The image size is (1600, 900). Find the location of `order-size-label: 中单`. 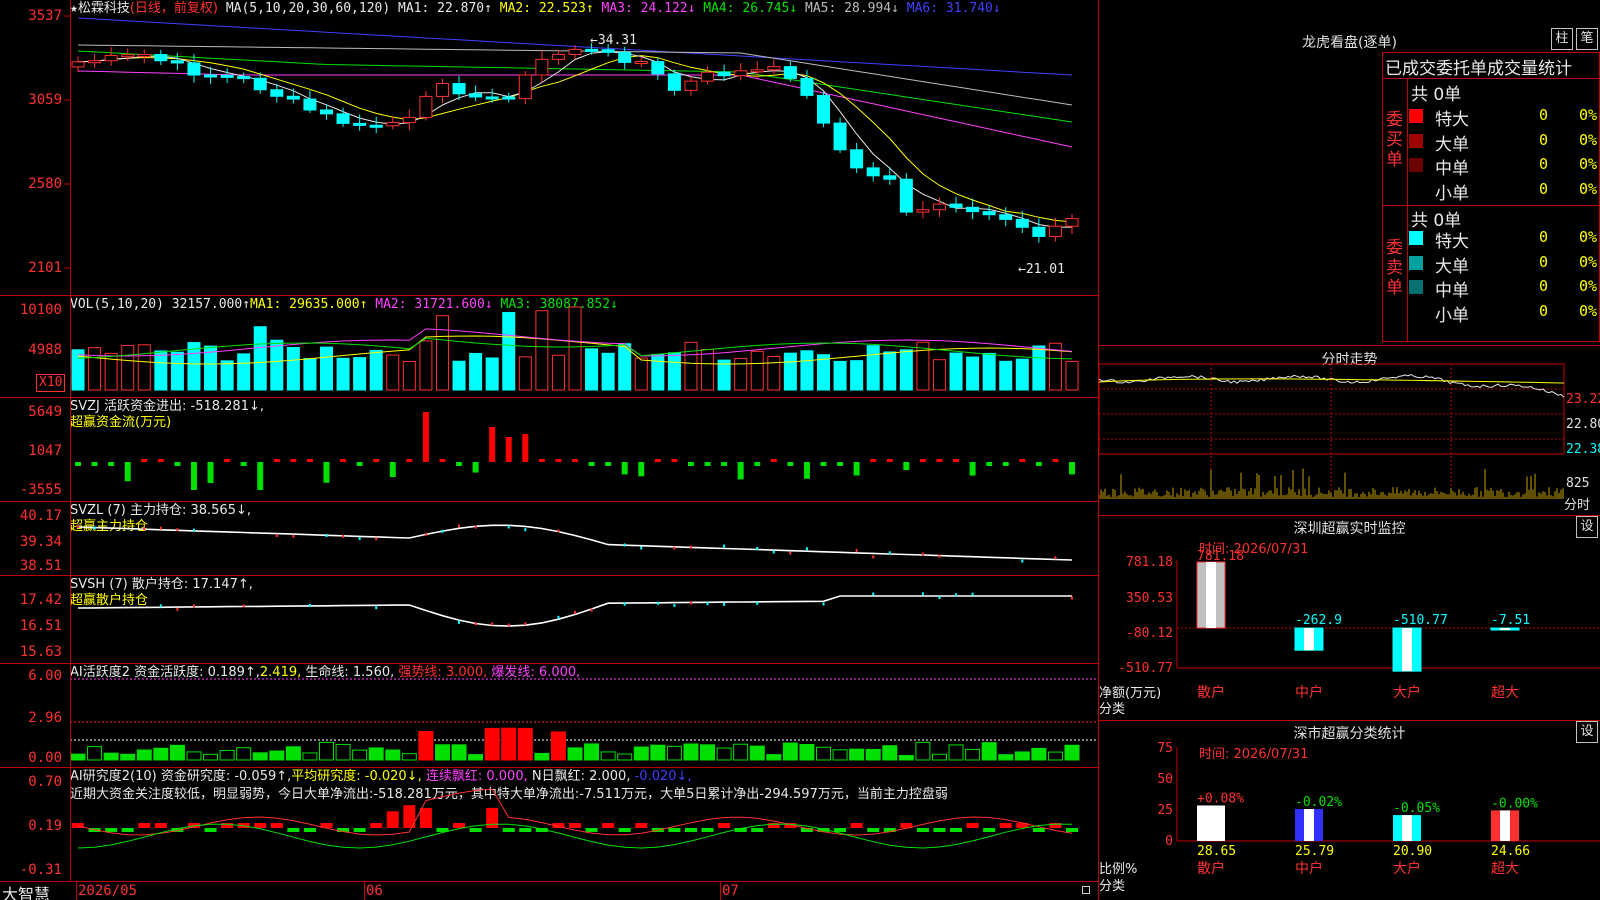

order-size-label: 中单 is located at coordinates (1452, 291).